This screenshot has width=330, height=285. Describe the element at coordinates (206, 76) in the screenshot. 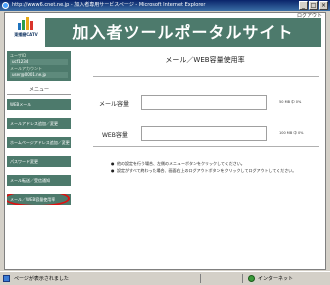

I see `divider-top` at that location.